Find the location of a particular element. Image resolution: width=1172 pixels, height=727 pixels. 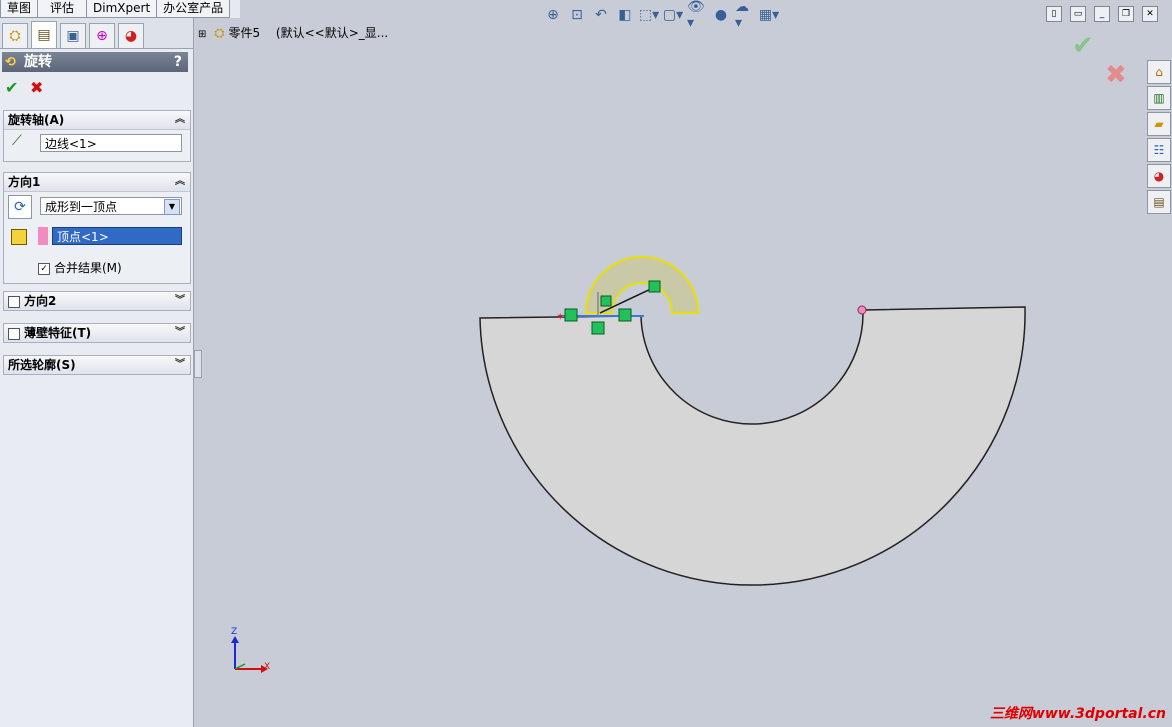

tab-evaluate: 评估 is located at coordinates (62, 9).